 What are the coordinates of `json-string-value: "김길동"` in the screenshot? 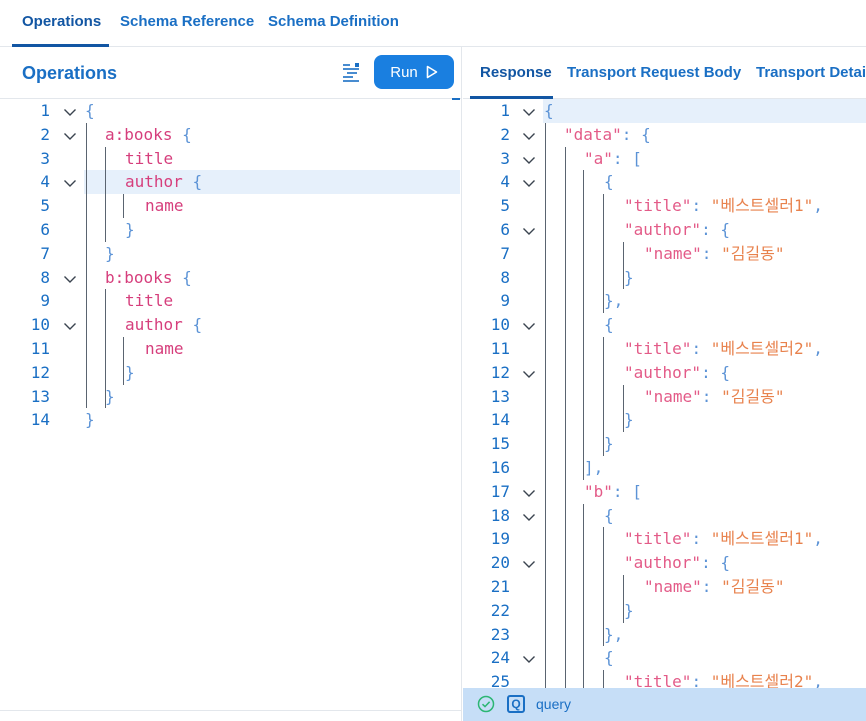 It's located at (753, 396).